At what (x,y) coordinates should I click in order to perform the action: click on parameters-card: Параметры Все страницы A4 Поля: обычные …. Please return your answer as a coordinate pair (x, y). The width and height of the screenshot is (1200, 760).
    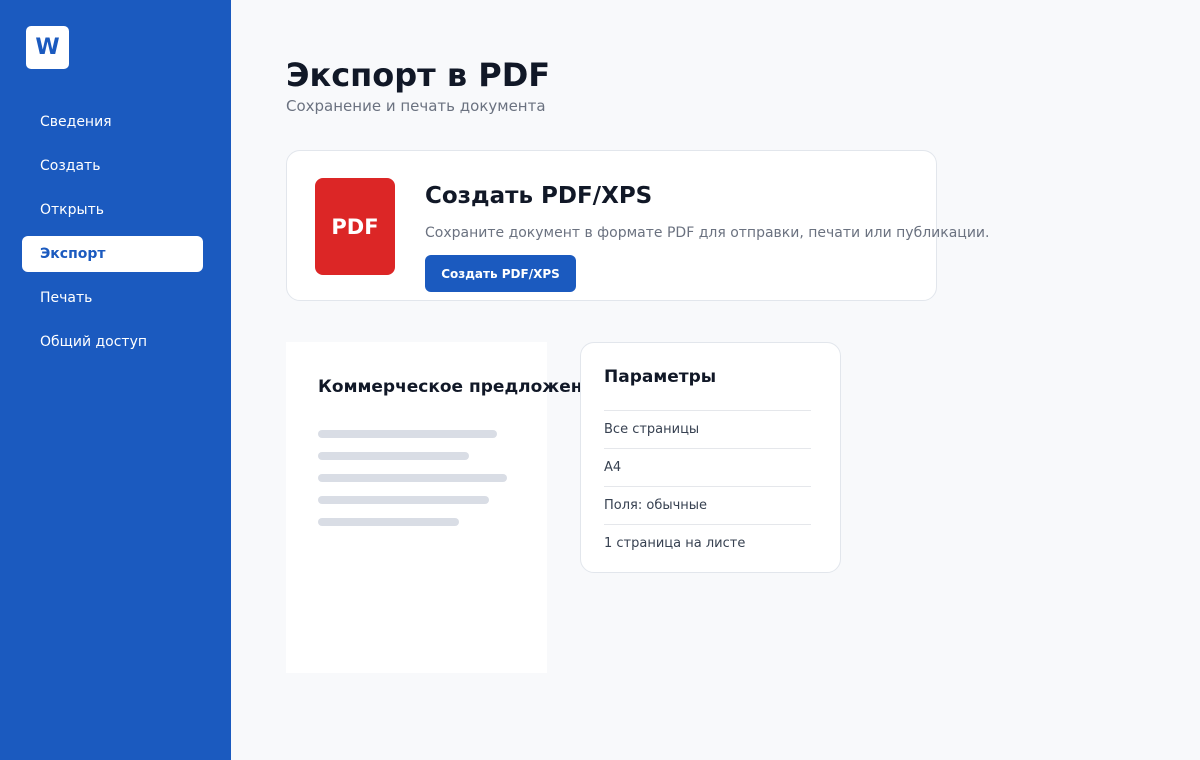
    Looking at the image, I should click on (710, 457).